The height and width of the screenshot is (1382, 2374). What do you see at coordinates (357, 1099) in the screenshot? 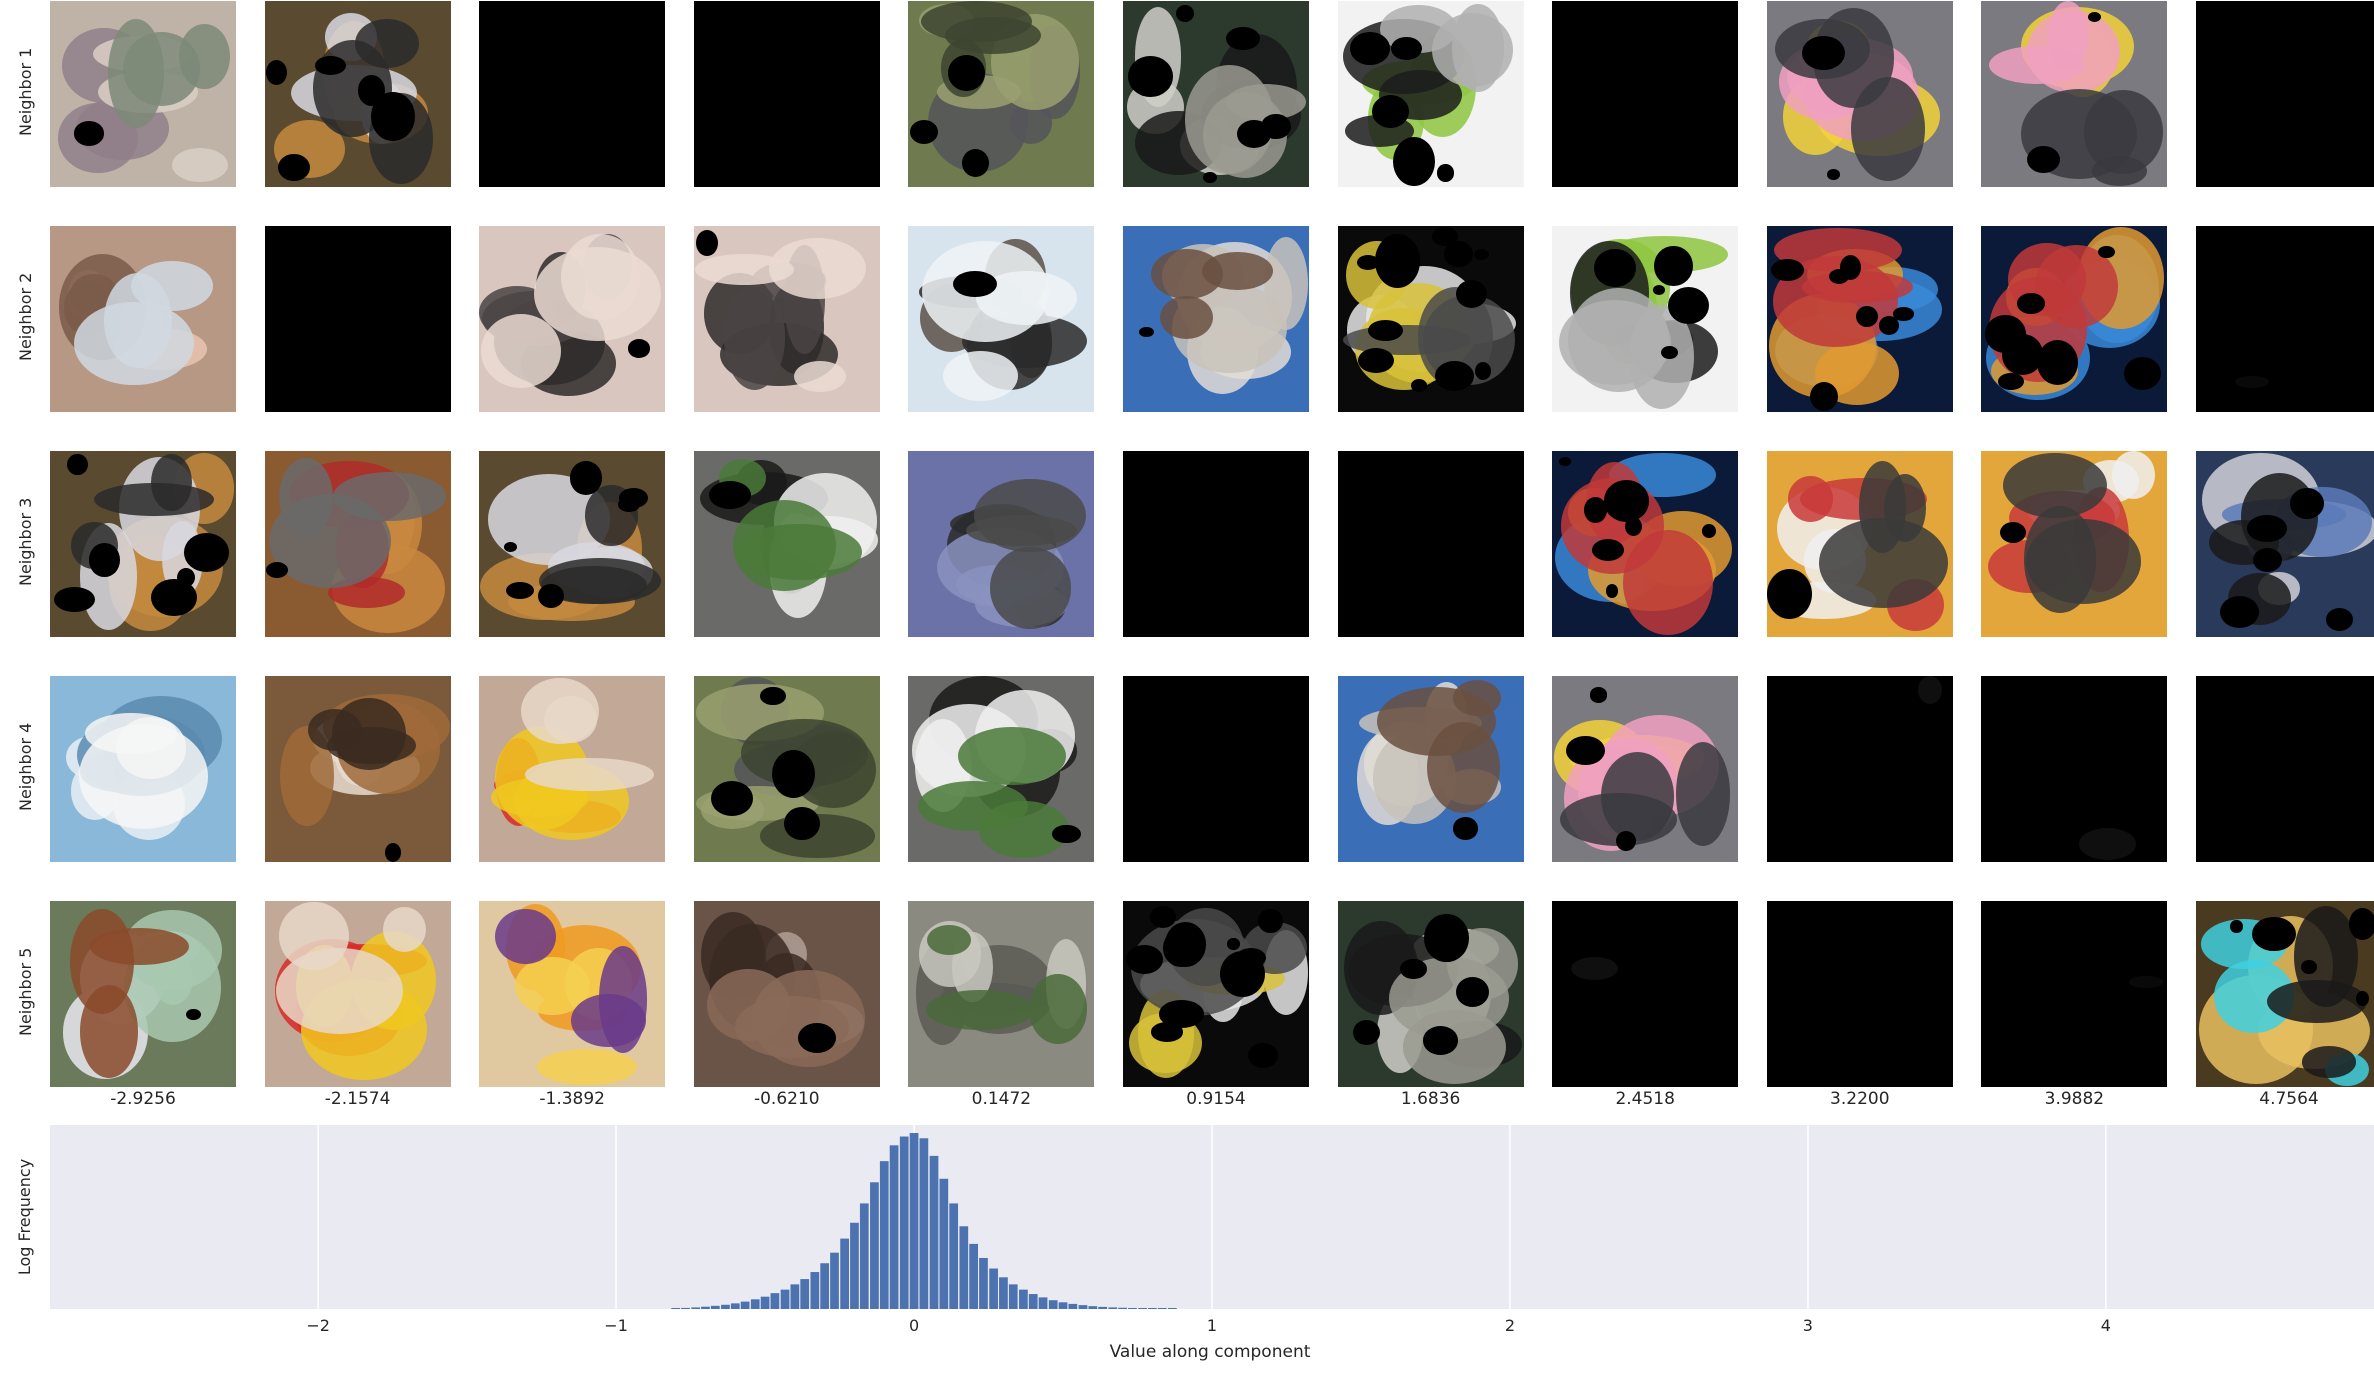
I see `column-value-label: -2.1574` at bounding box center [357, 1099].